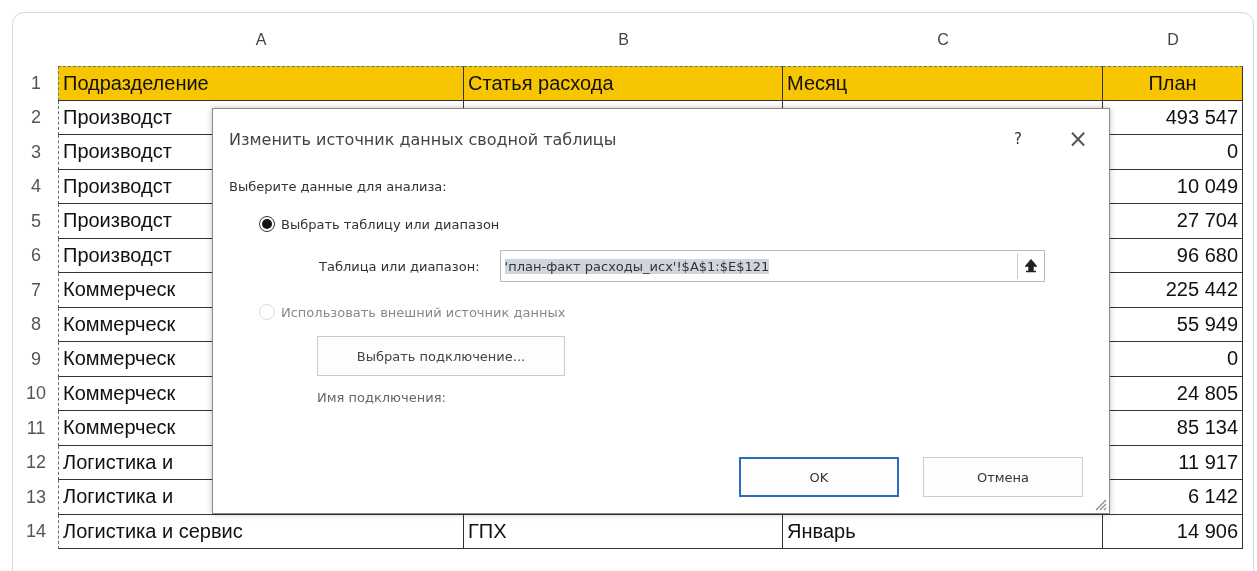  What do you see at coordinates (36, 324) in the screenshot?
I see `row-number: 8` at bounding box center [36, 324].